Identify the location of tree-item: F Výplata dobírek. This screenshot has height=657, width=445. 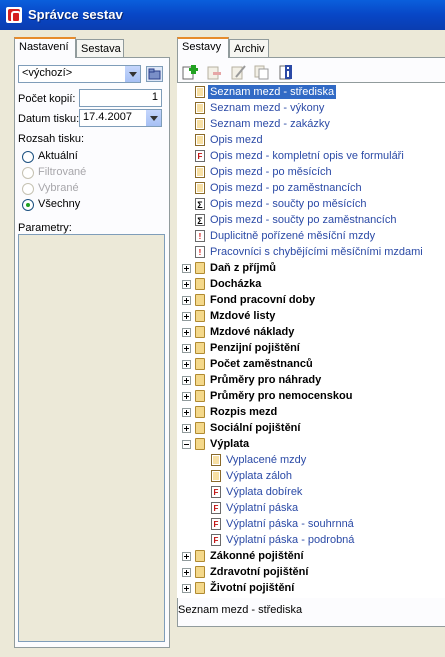
(311, 492).